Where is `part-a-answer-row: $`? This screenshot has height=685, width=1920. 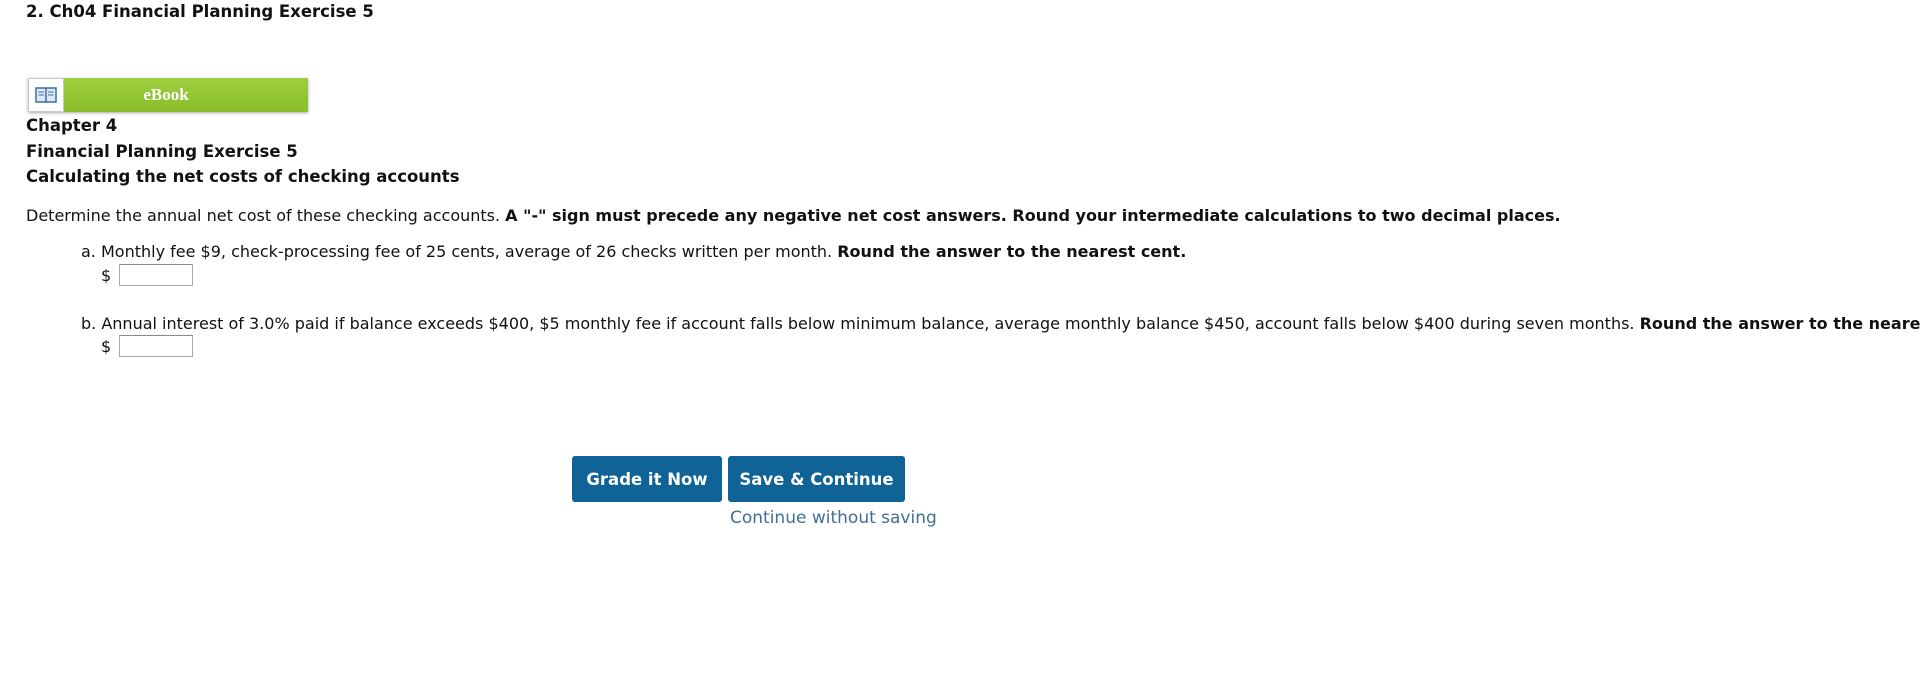 part-a-answer-row: $ is located at coordinates (147, 275).